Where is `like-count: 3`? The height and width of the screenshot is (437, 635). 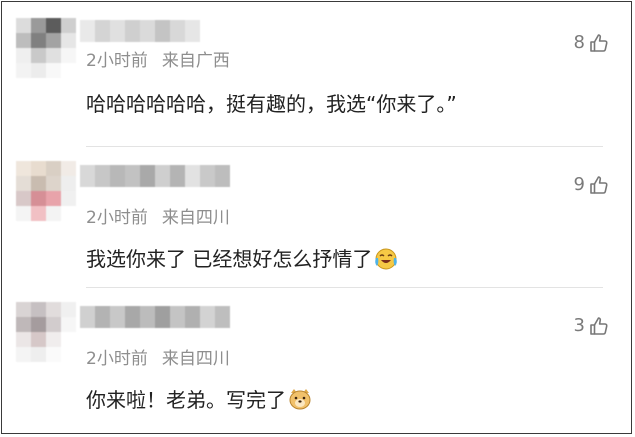 like-count: 3 is located at coordinates (579, 325).